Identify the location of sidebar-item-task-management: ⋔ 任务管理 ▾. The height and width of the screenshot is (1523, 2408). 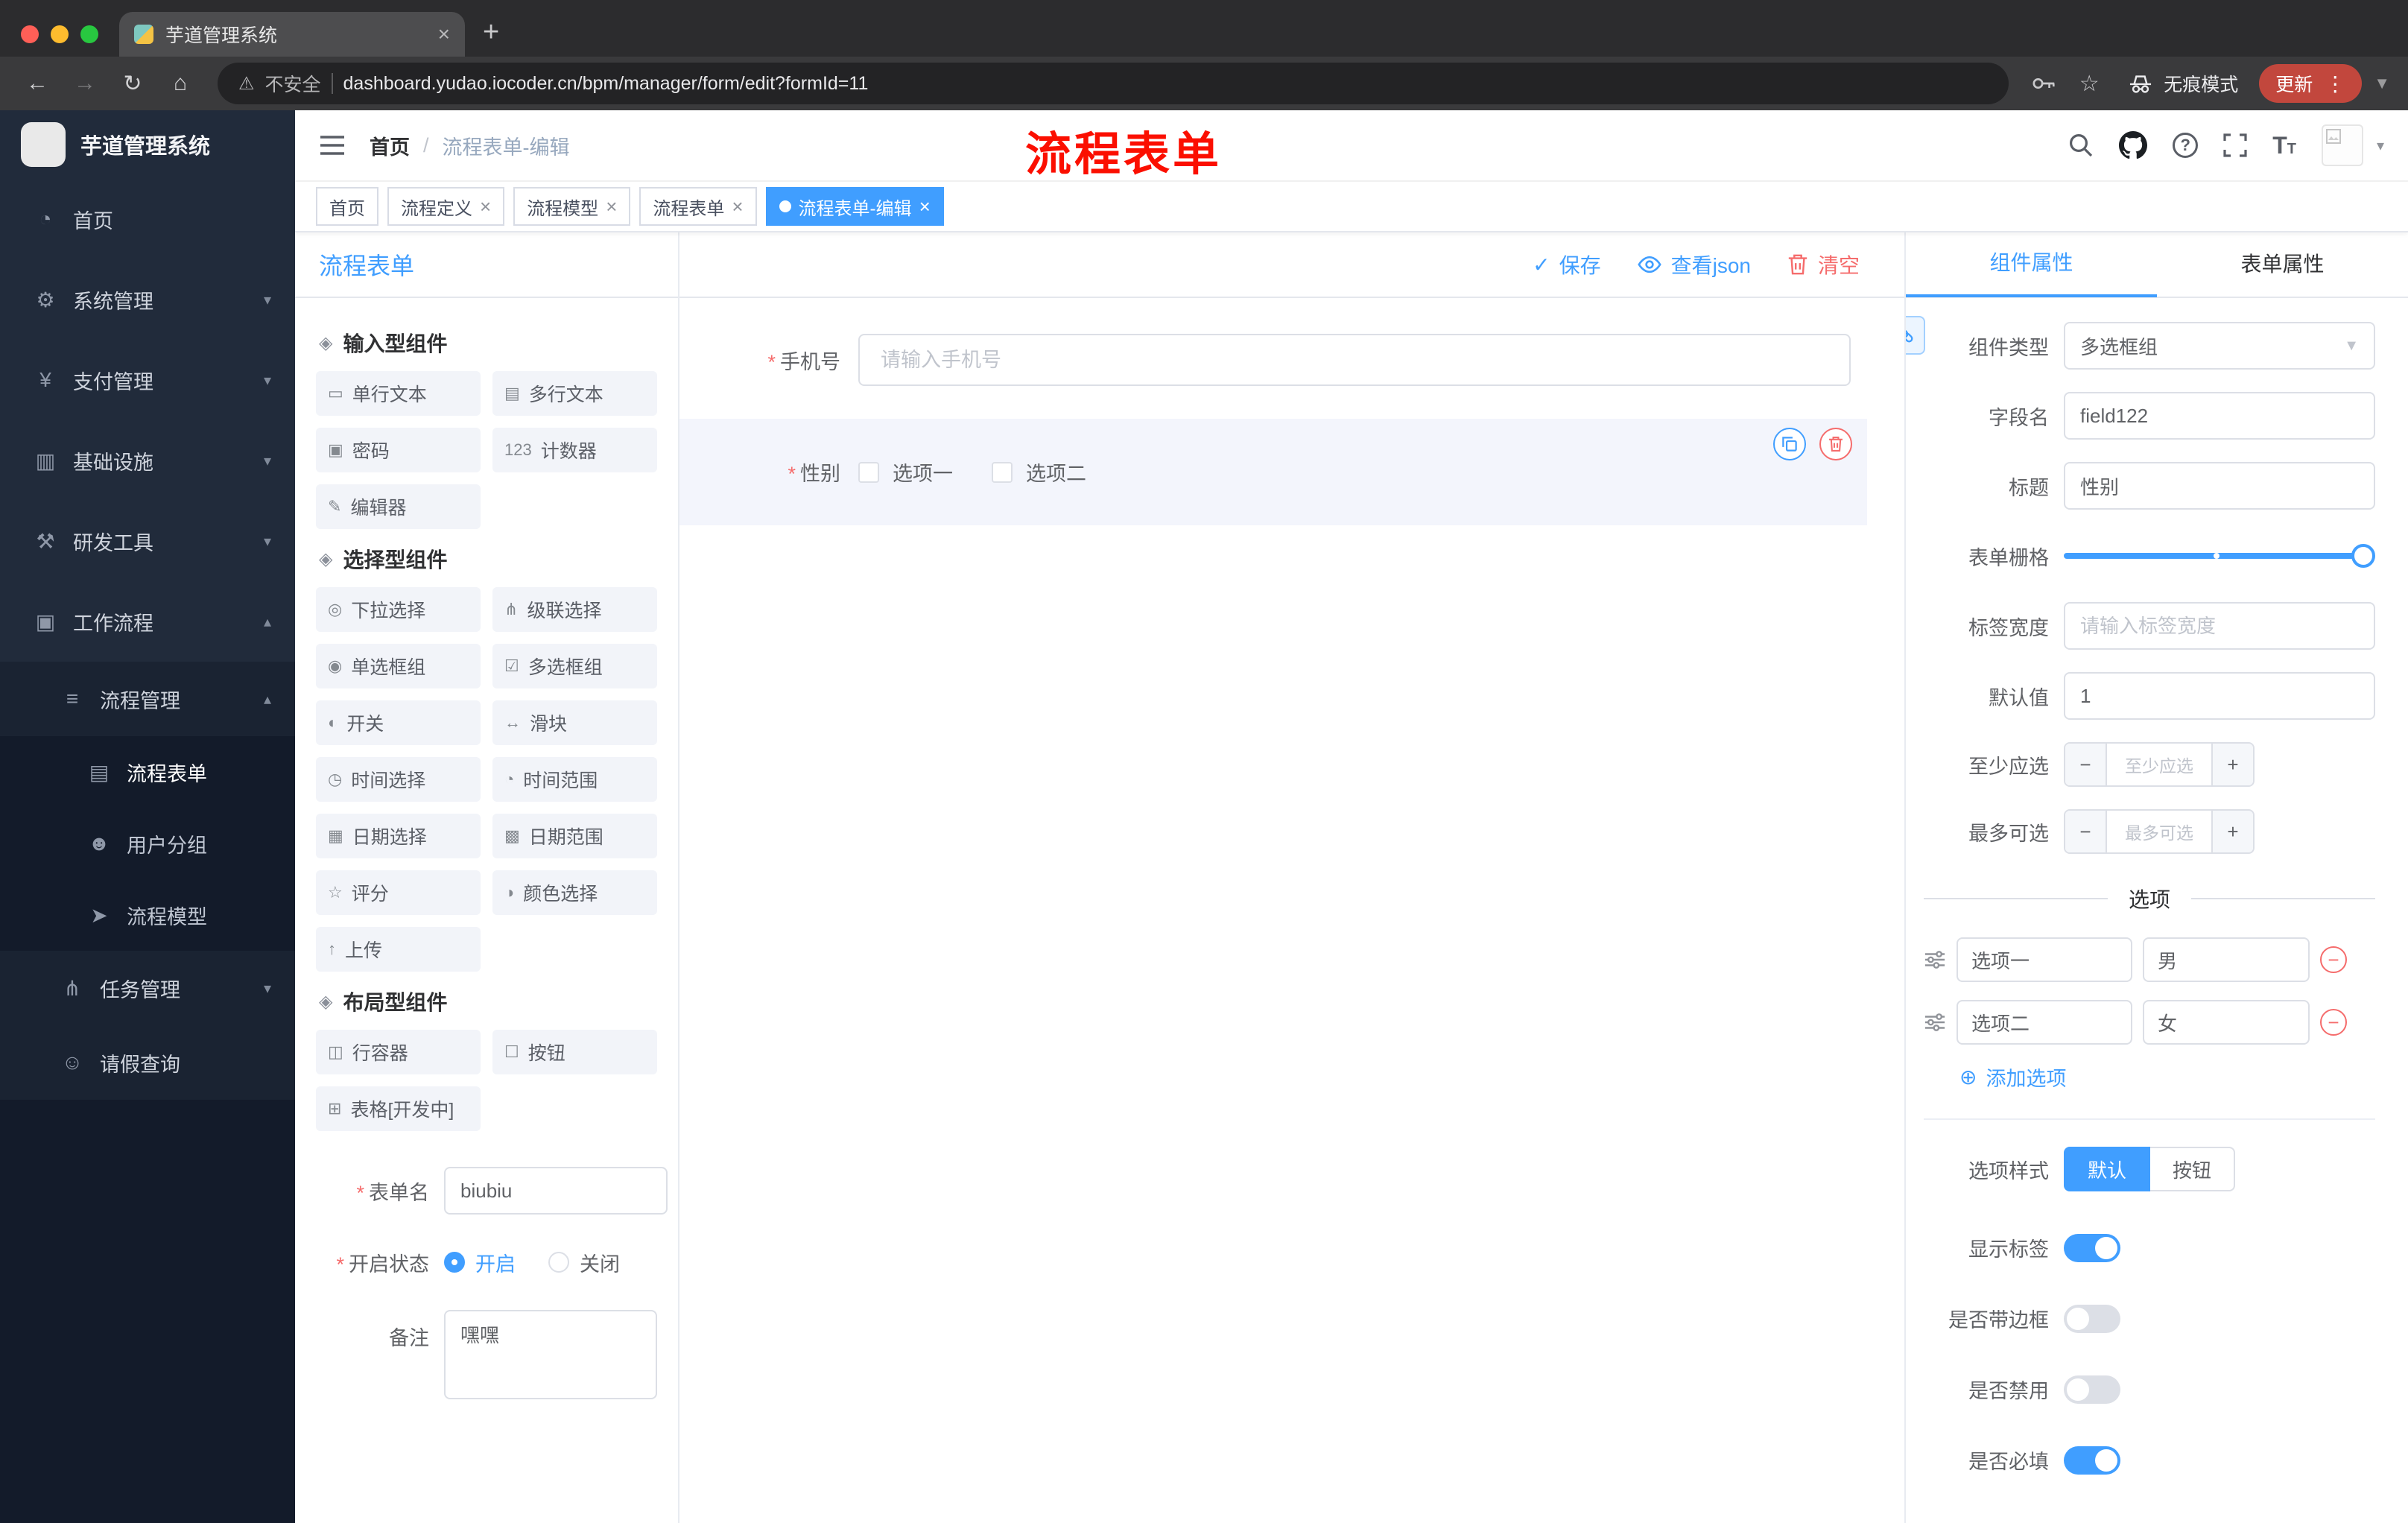
(147, 988).